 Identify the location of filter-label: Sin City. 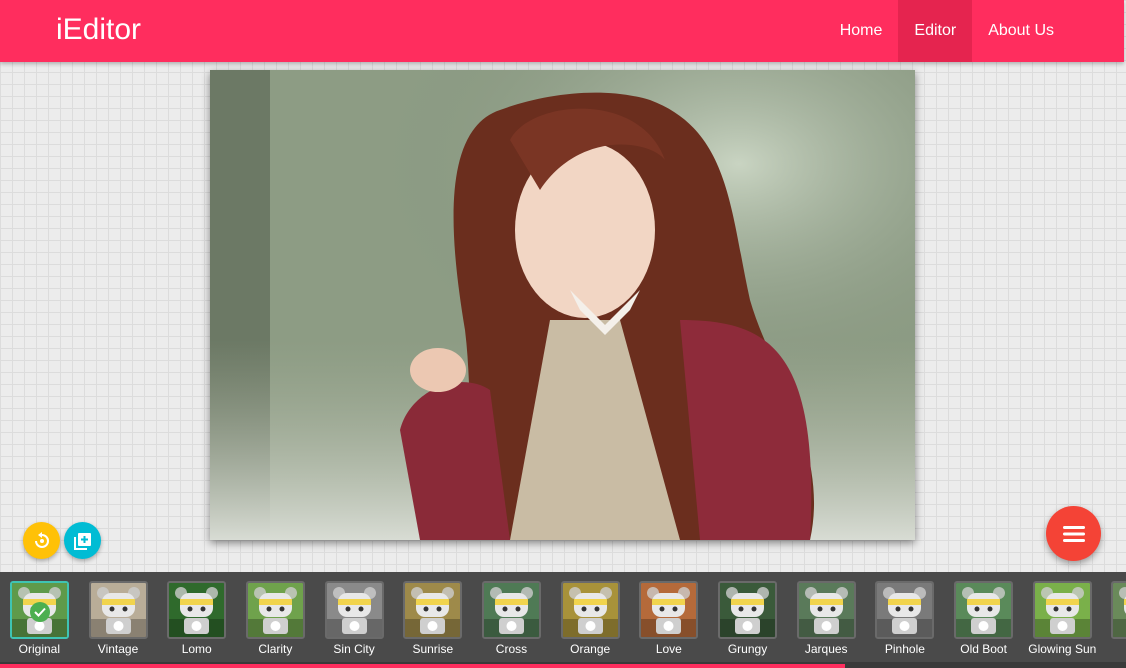
(354, 649).